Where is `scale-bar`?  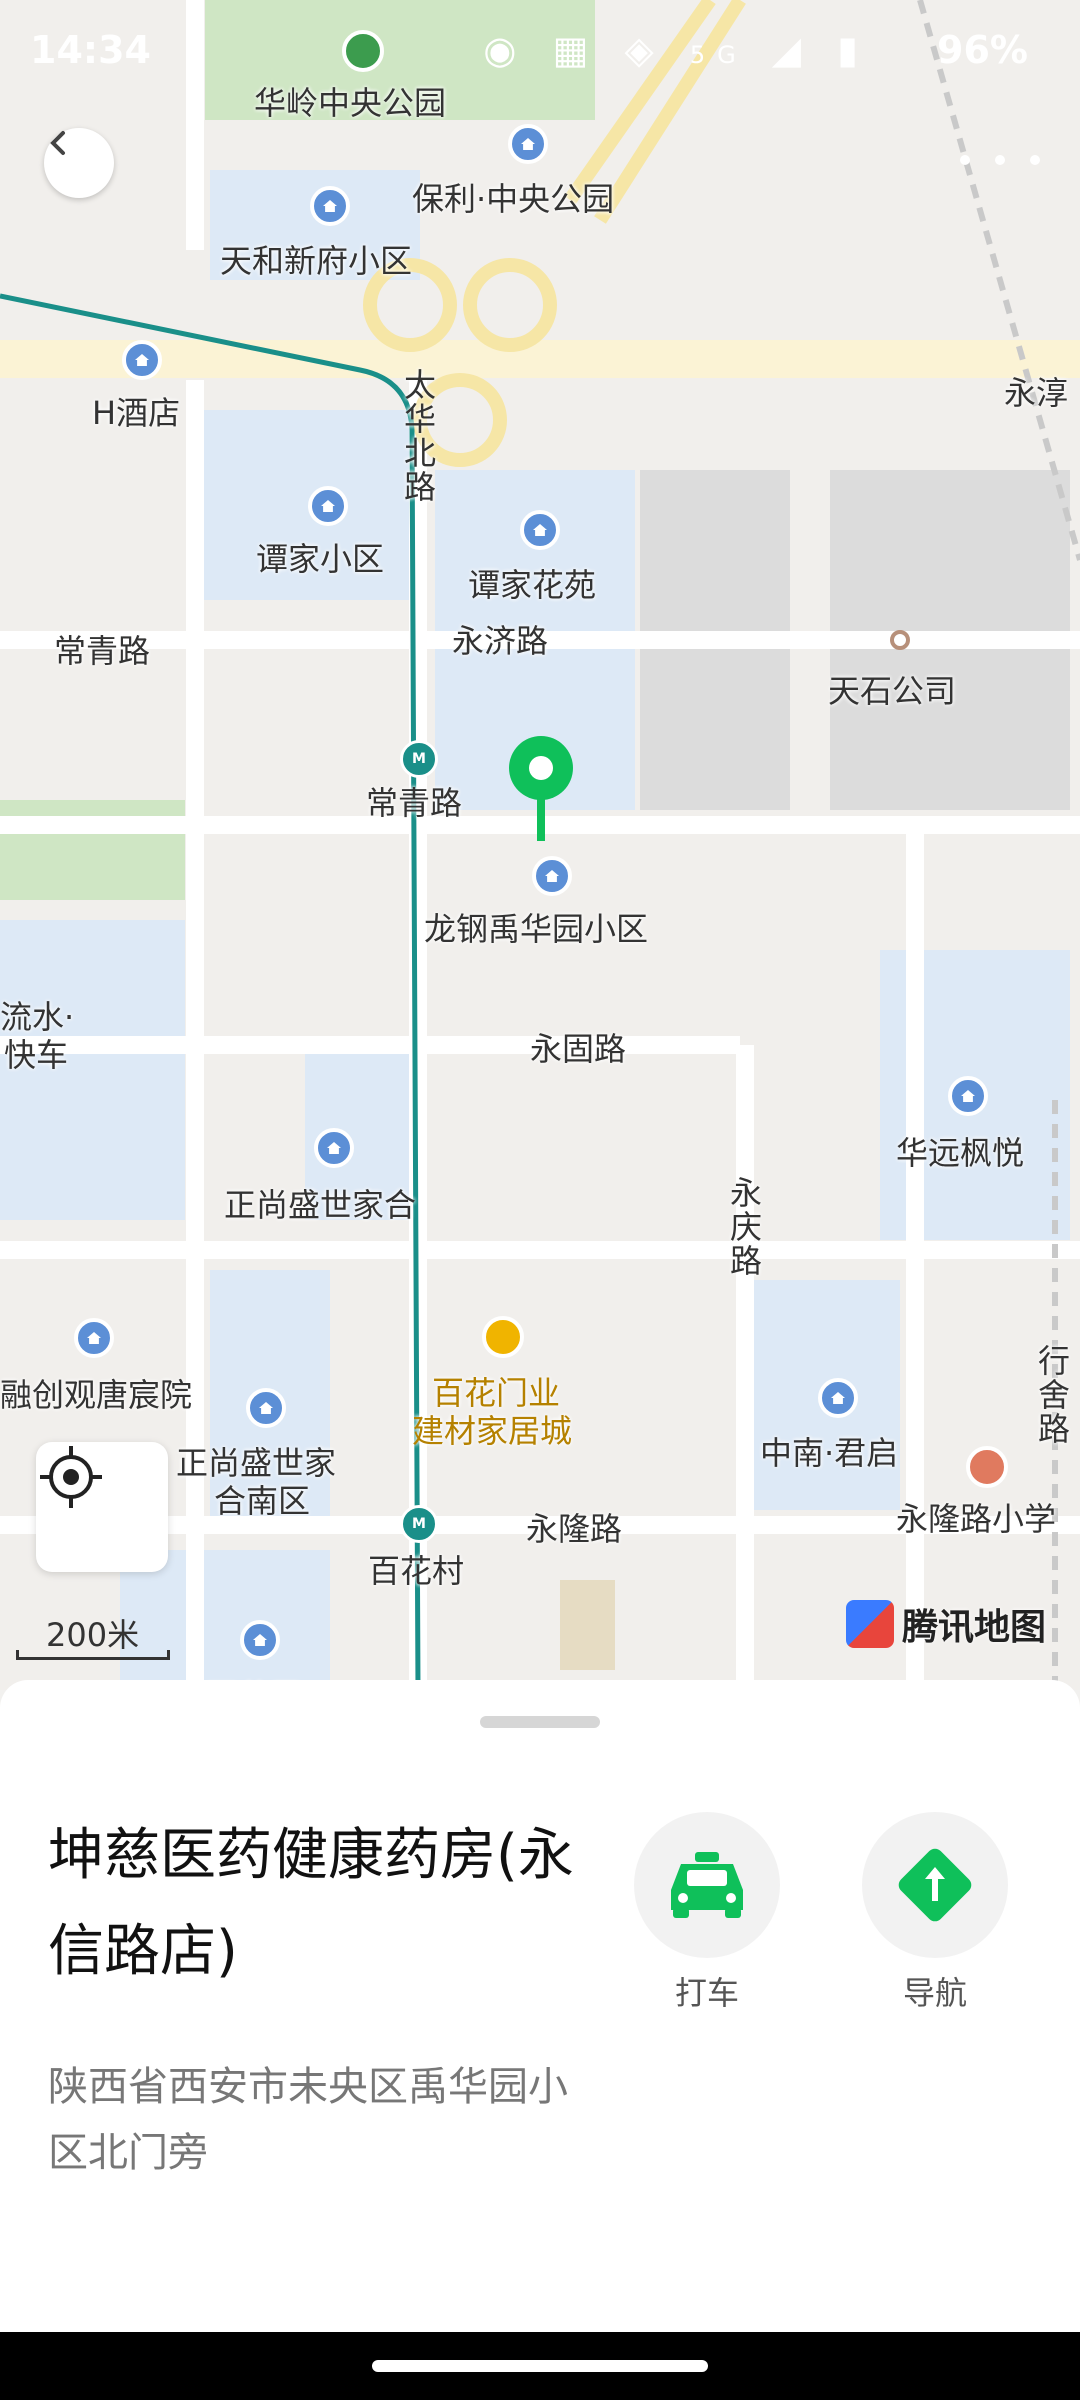
scale-bar is located at coordinates (93, 1655).